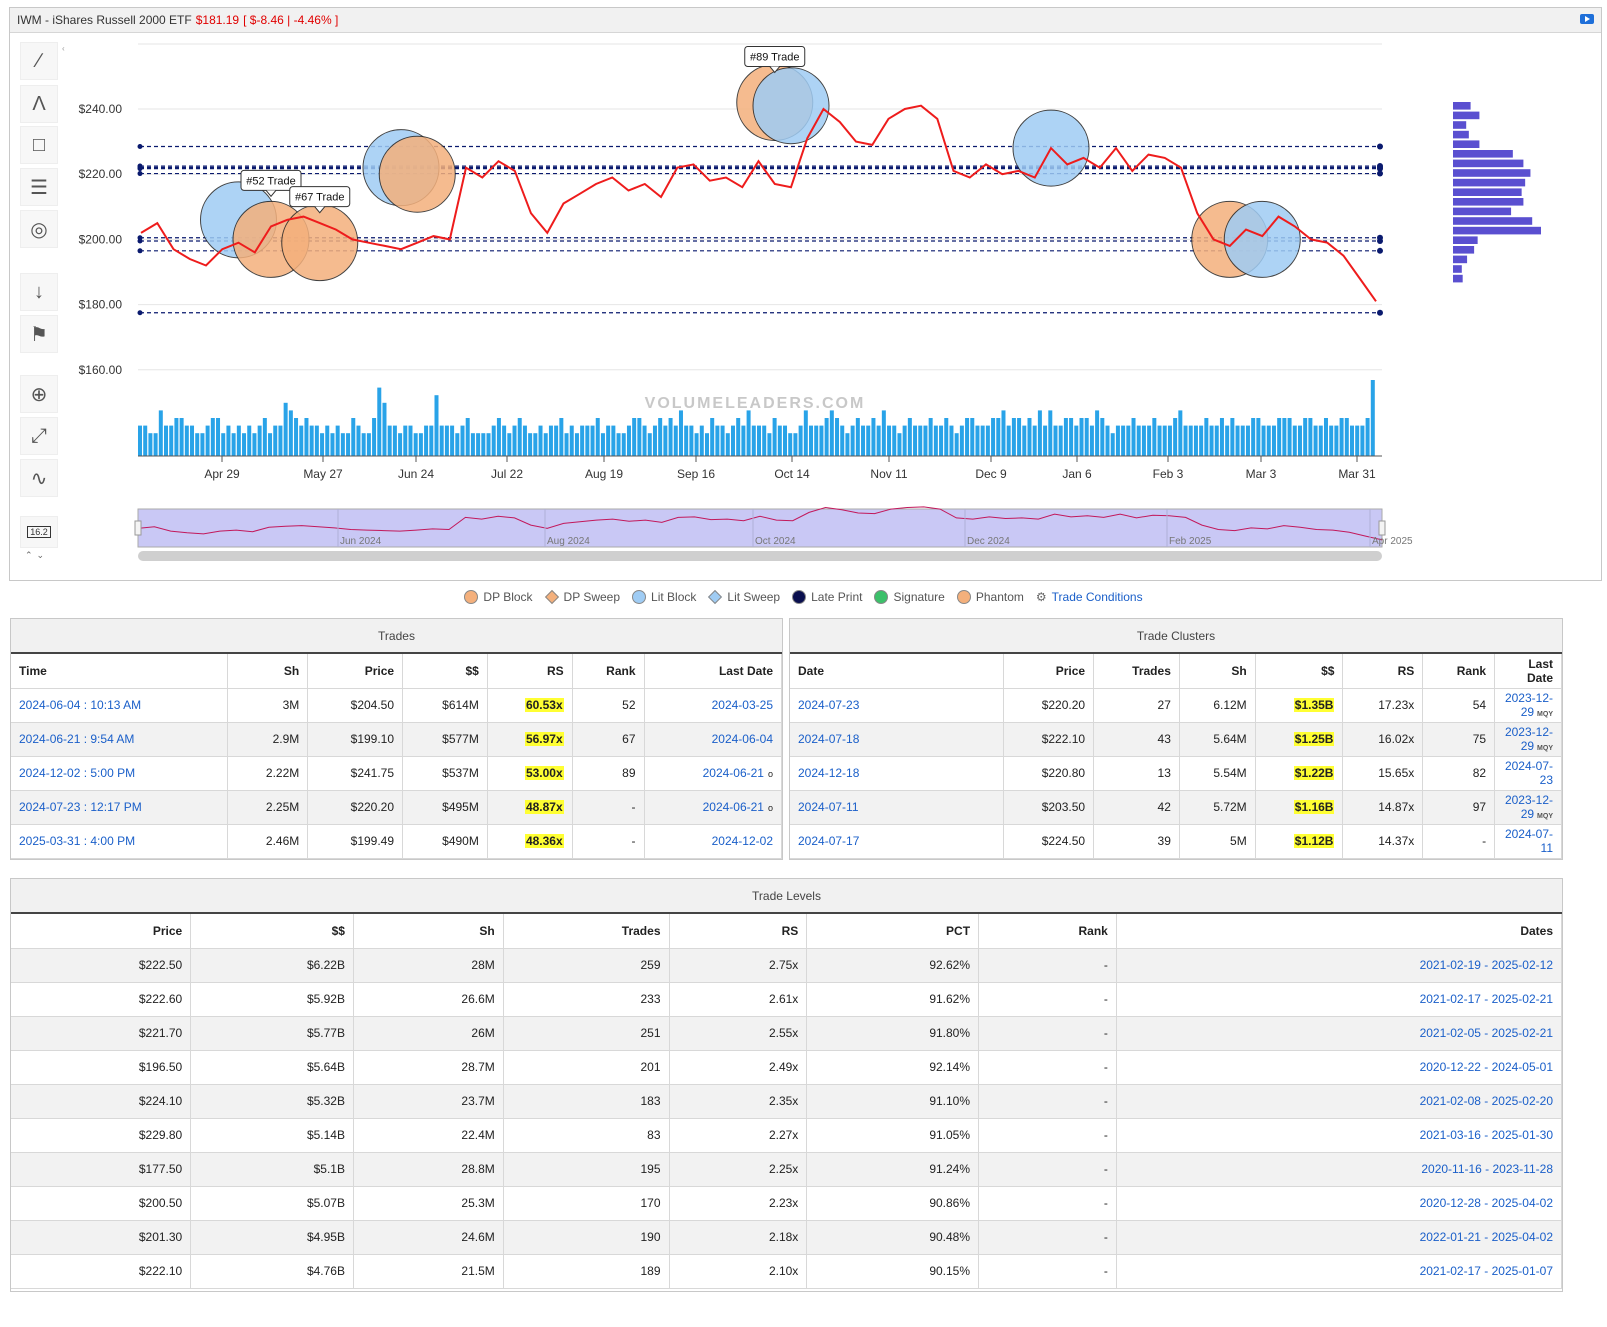  What do you see at coordinates (990, 597) in the screenshot?
I see `legend-item-phantom: Phantom` at bounding box center [990, 597].